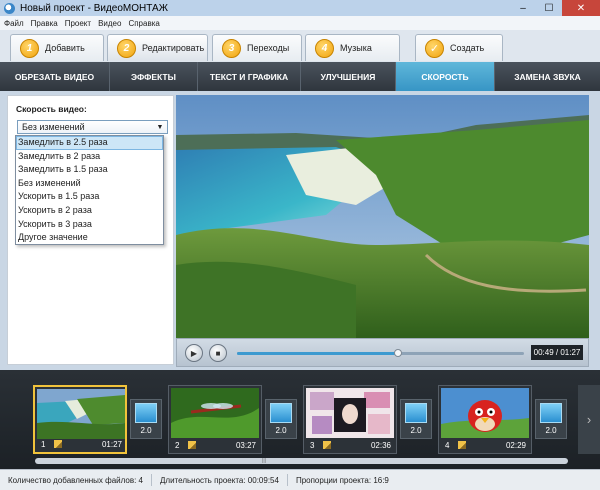  I want to click on window-title: Новый проект - ВидеоМОНТАЖ, so click(94, 8).